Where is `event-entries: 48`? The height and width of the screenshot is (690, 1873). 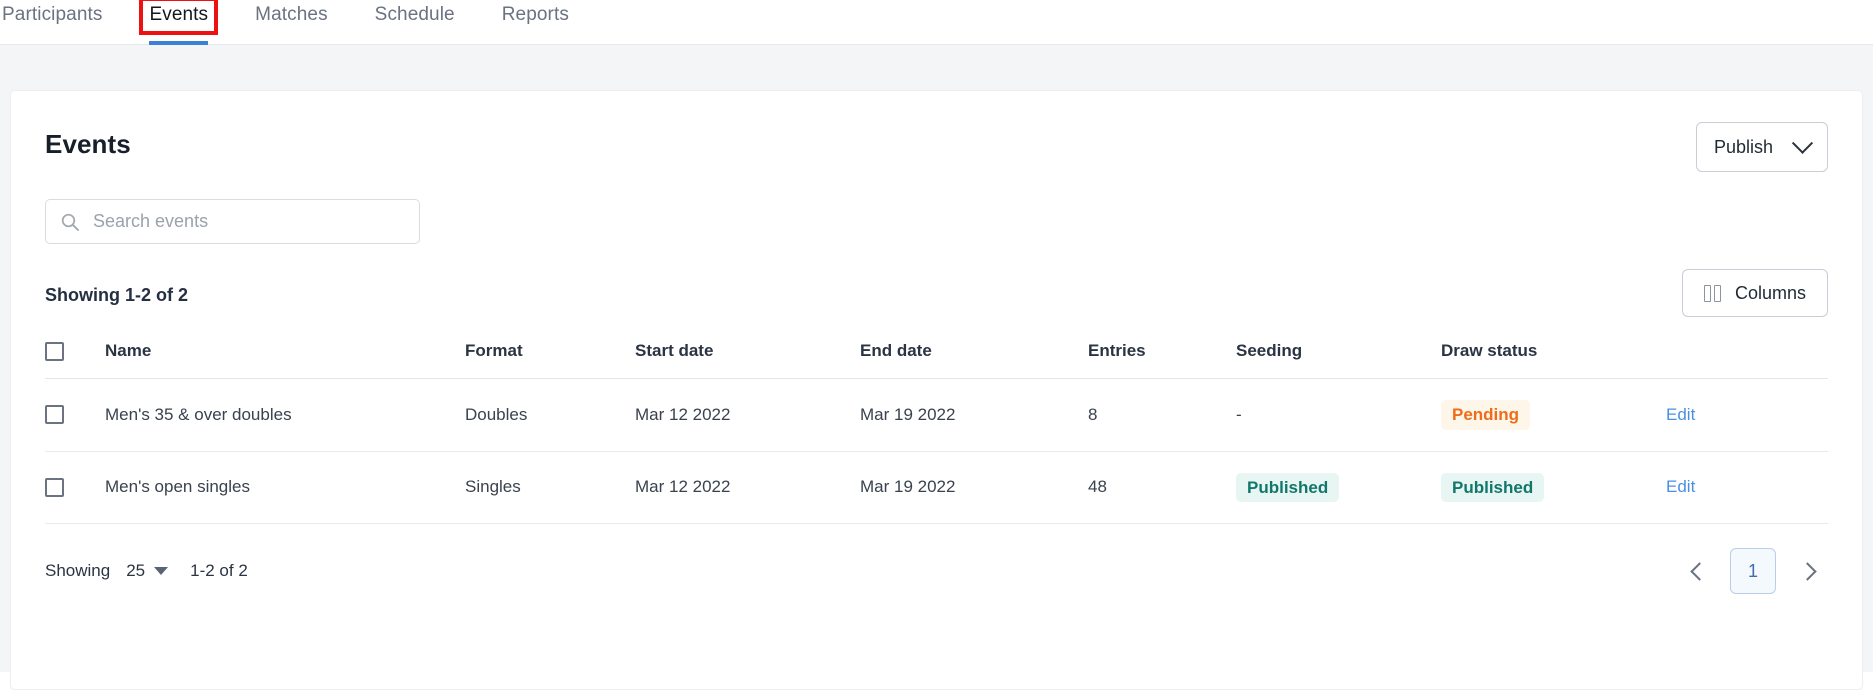
event-entries: 48 is located at coordinates (1162, 488).